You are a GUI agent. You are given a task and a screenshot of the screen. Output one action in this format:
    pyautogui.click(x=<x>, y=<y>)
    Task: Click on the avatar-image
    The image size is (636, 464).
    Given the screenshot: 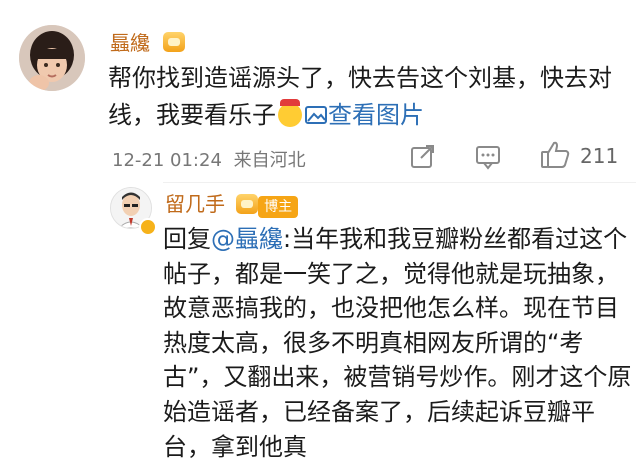 What is the action you would take?
    pyautogui.click(x=52, y=58)
    